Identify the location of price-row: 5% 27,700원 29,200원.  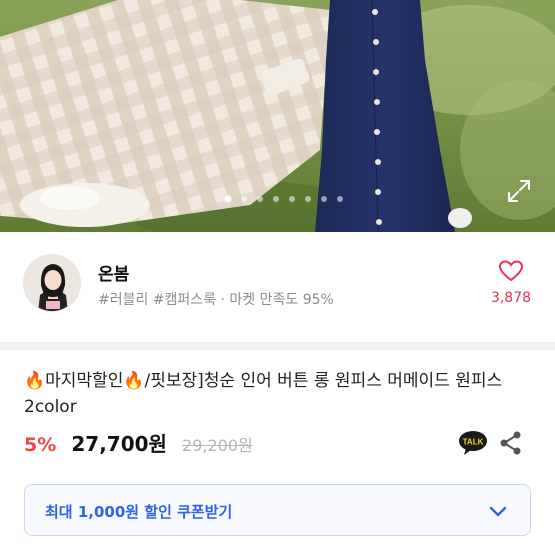
(138, 443).